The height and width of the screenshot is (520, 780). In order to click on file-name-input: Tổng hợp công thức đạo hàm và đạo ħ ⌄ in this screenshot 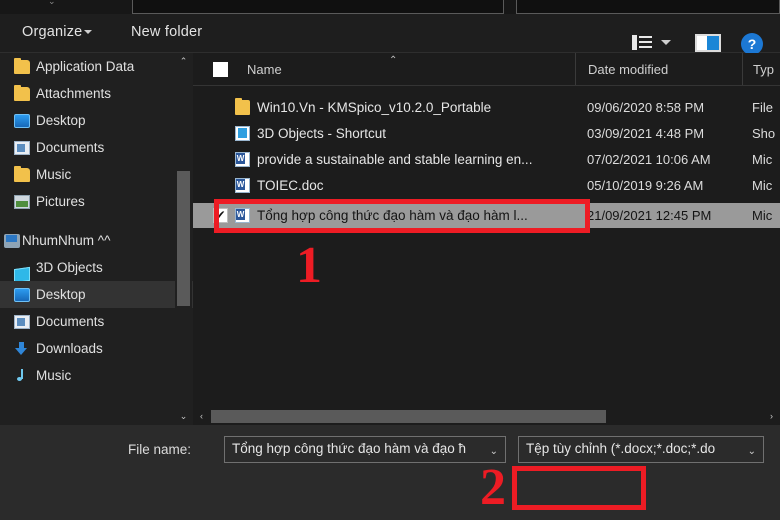, I will do `click(365, 449)`.